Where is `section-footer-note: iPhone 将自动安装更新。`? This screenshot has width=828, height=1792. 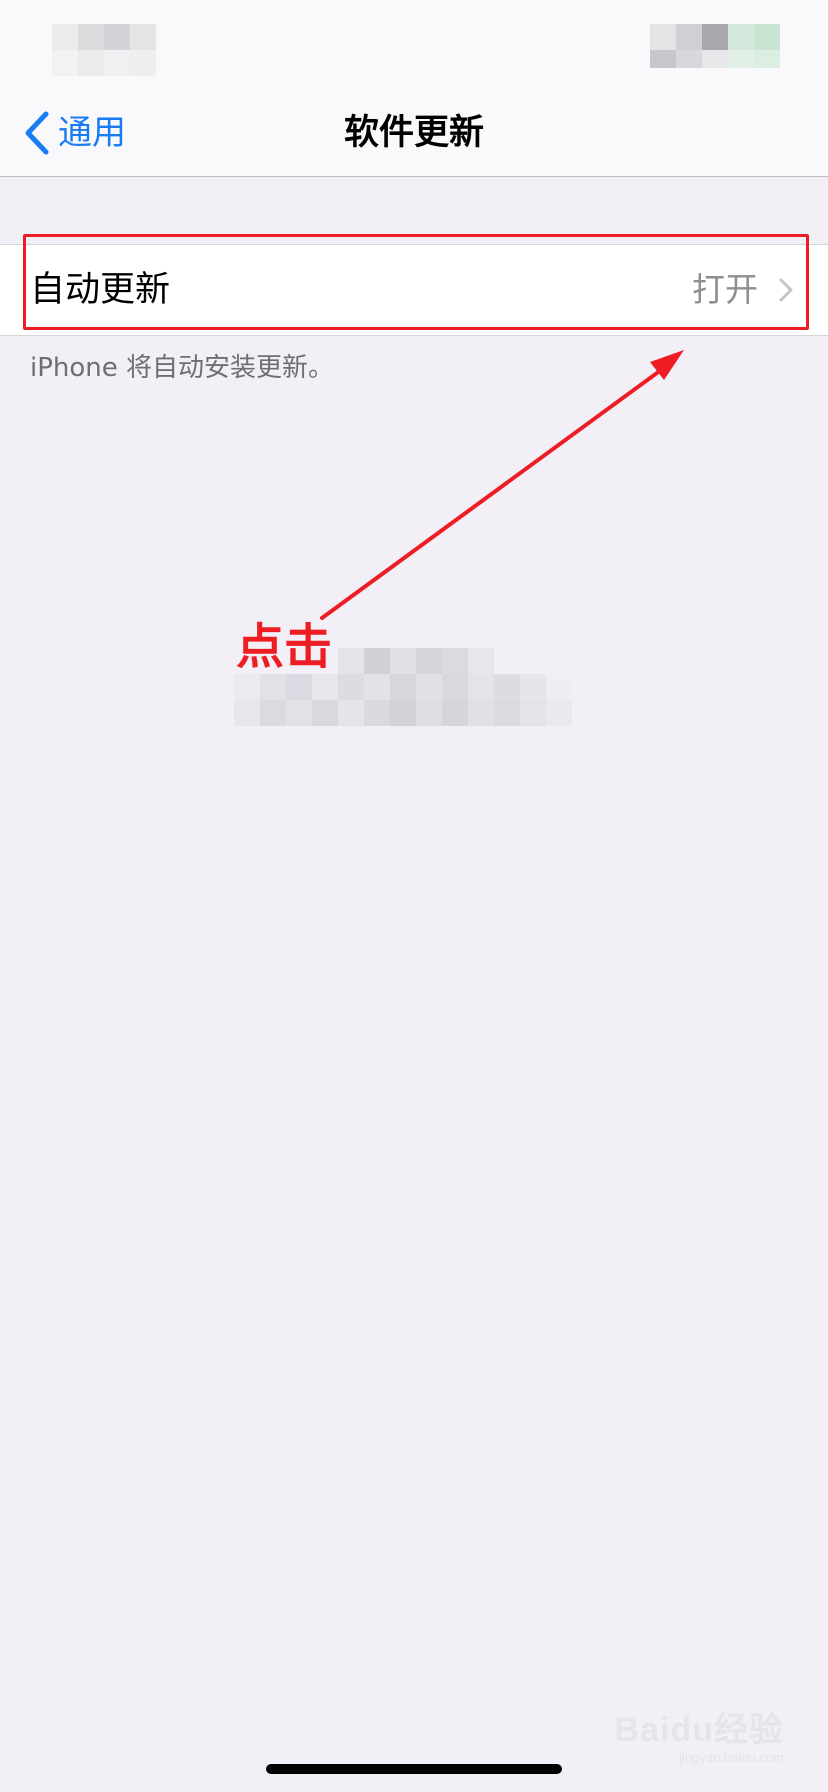
section-footer-note: iPhone 将自动安装更新。 is located at coordinates (182, 368).